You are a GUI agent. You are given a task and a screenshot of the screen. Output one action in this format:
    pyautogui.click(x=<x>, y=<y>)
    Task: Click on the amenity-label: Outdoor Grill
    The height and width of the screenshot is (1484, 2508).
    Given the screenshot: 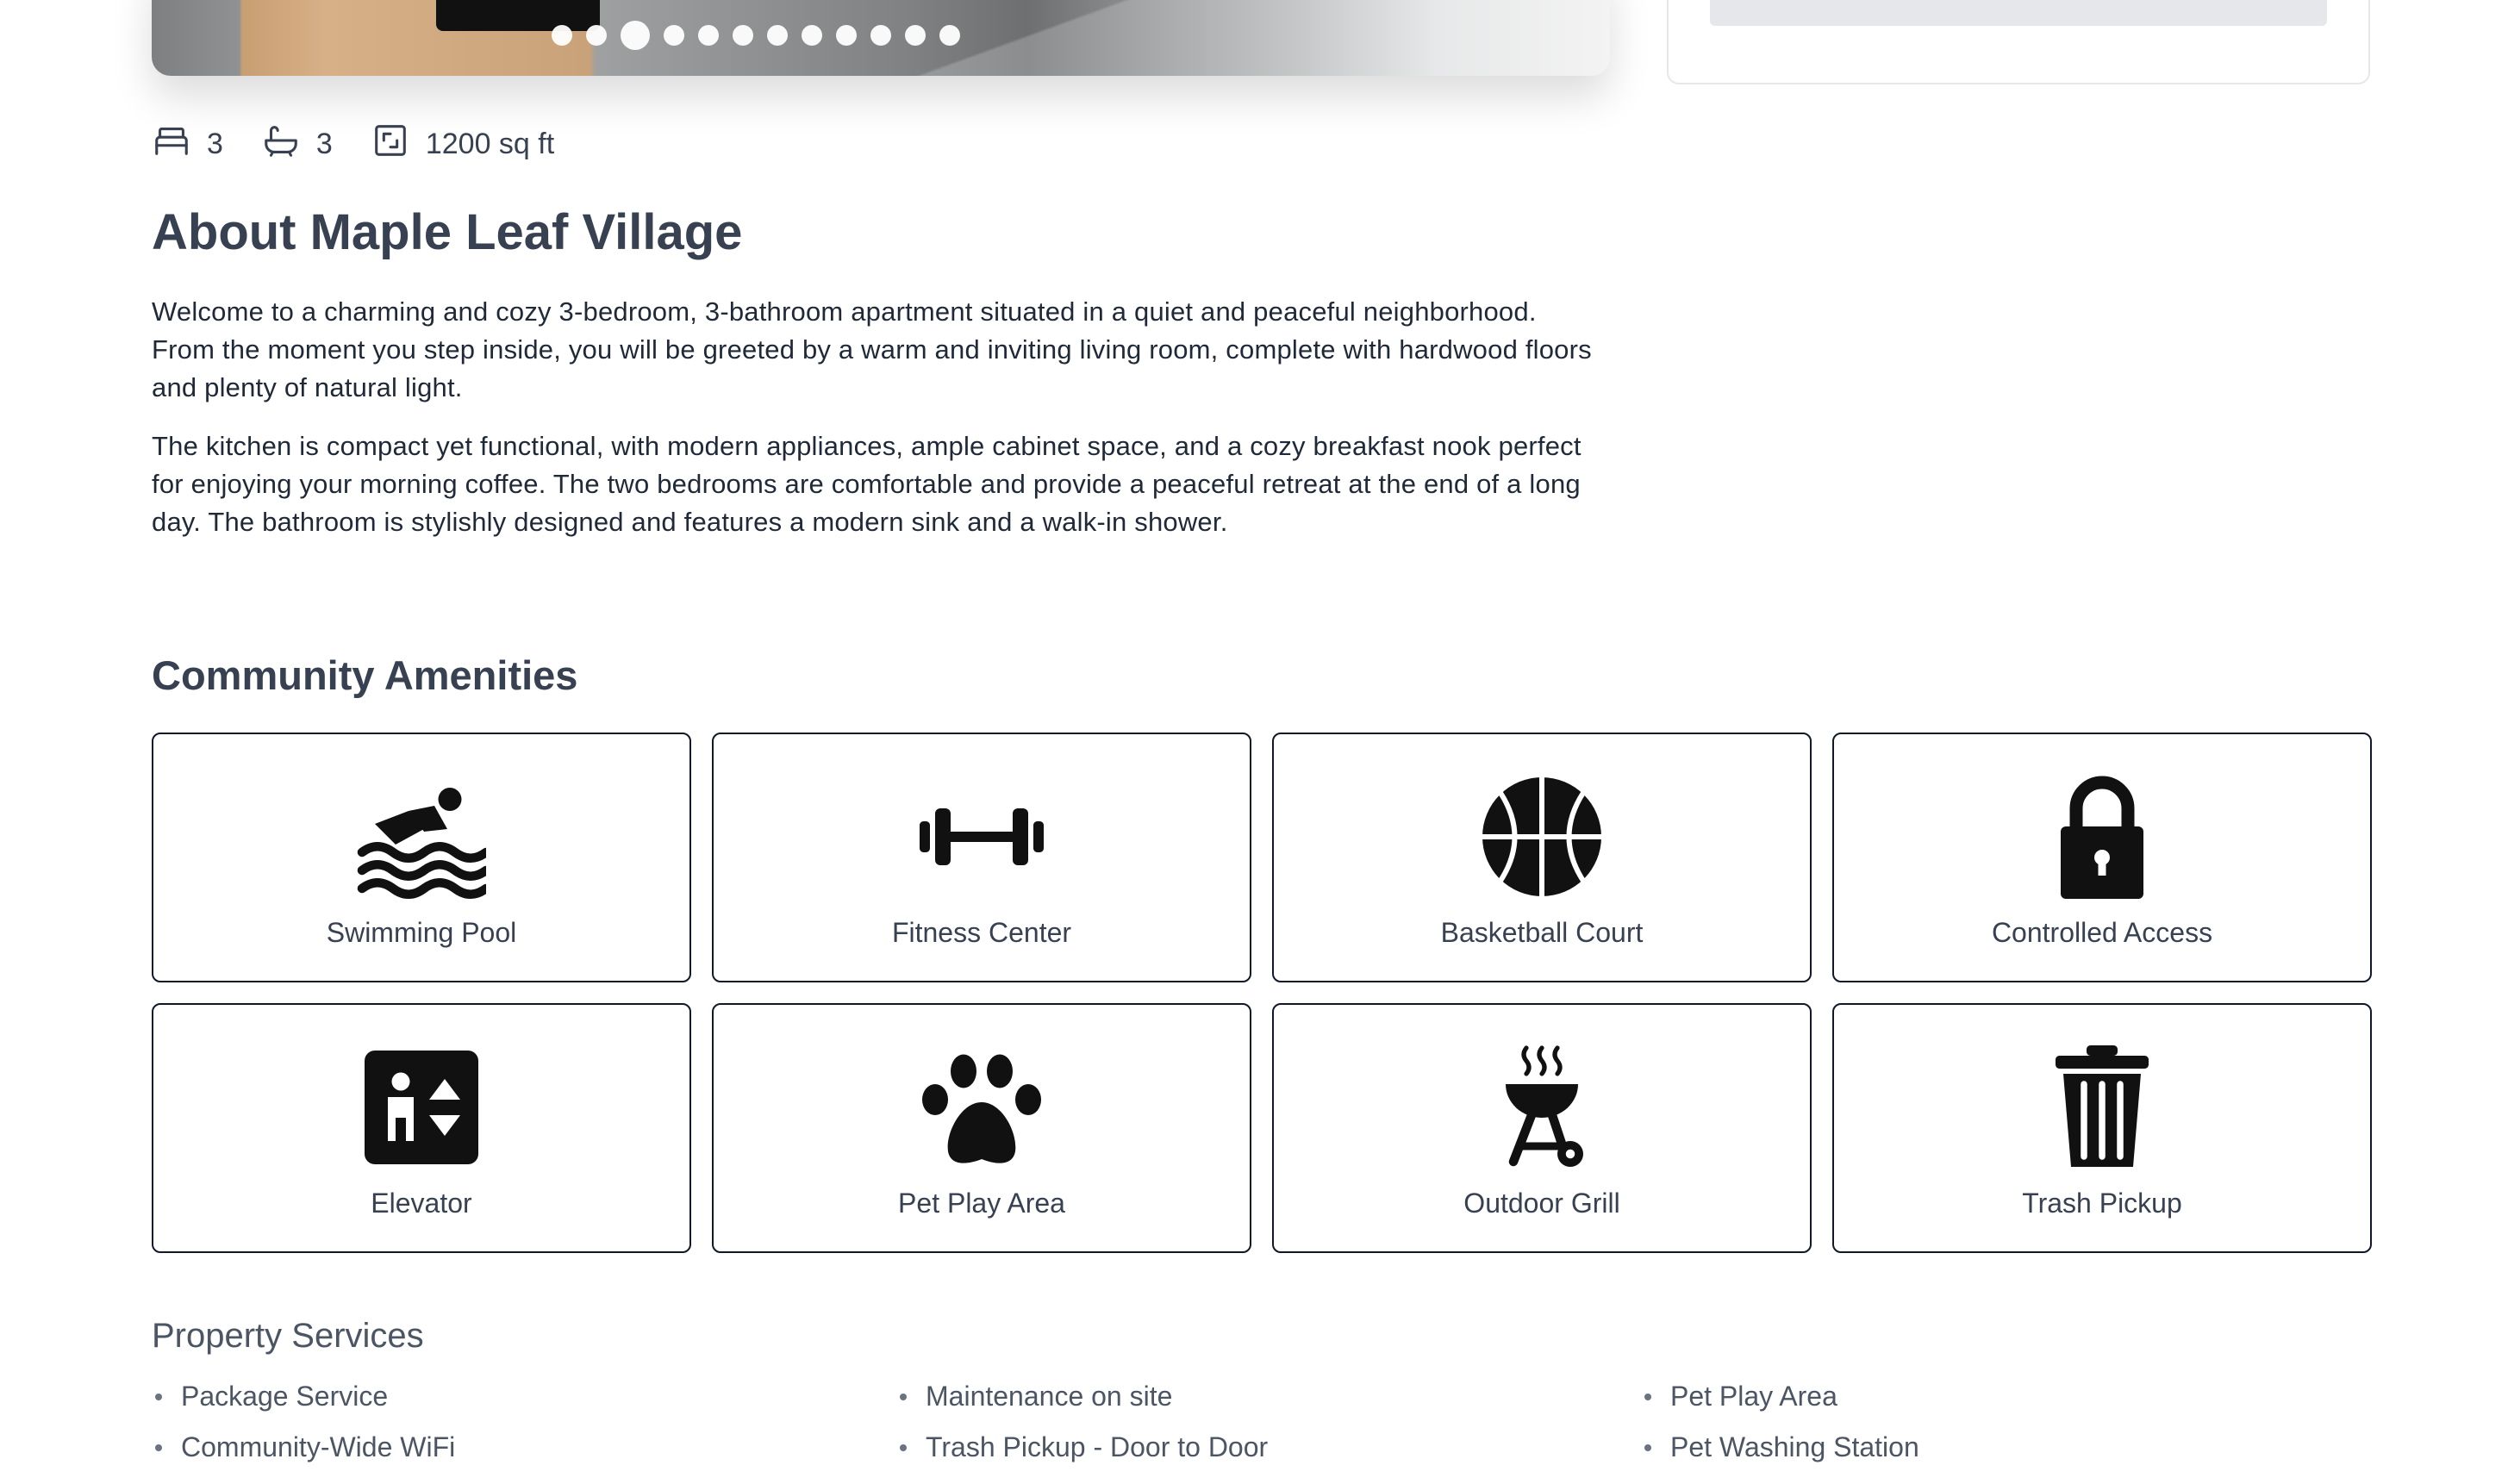 What is the action you would take?
    pyautogui.click(x=1541, y=1203)
    